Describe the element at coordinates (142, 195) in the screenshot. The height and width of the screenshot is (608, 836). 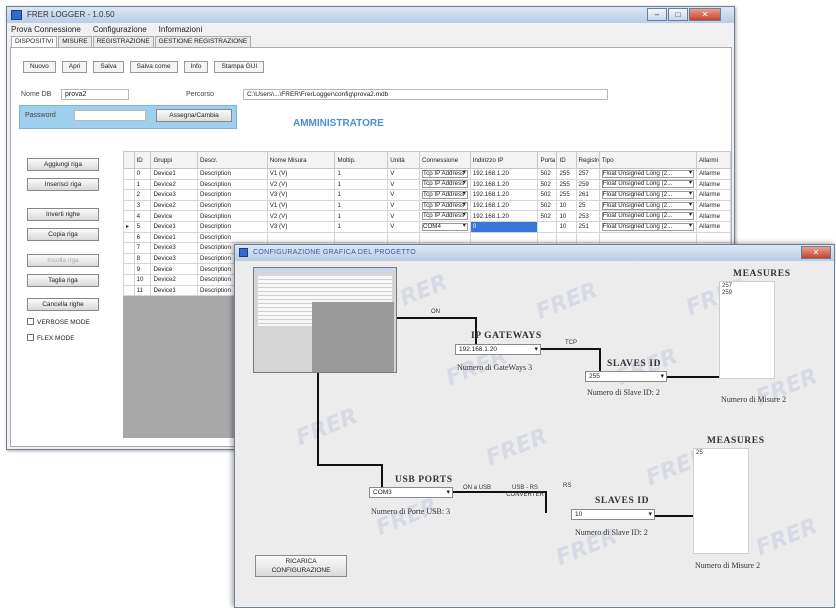
I see `table-cell: 2` at that location.